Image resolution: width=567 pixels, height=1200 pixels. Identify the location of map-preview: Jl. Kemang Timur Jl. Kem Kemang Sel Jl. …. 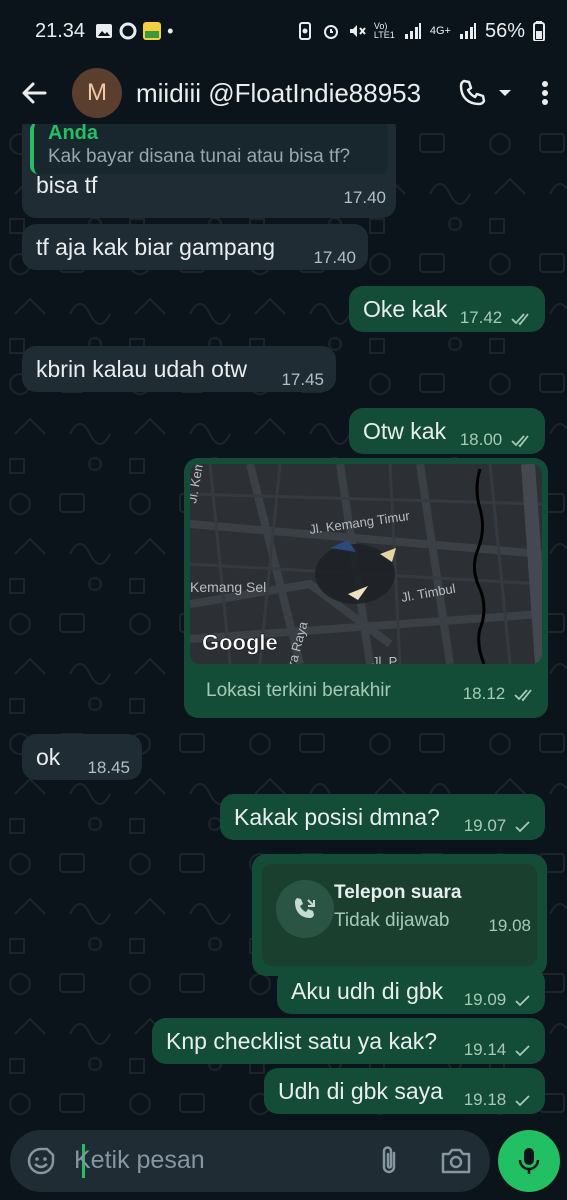
(366, 564).